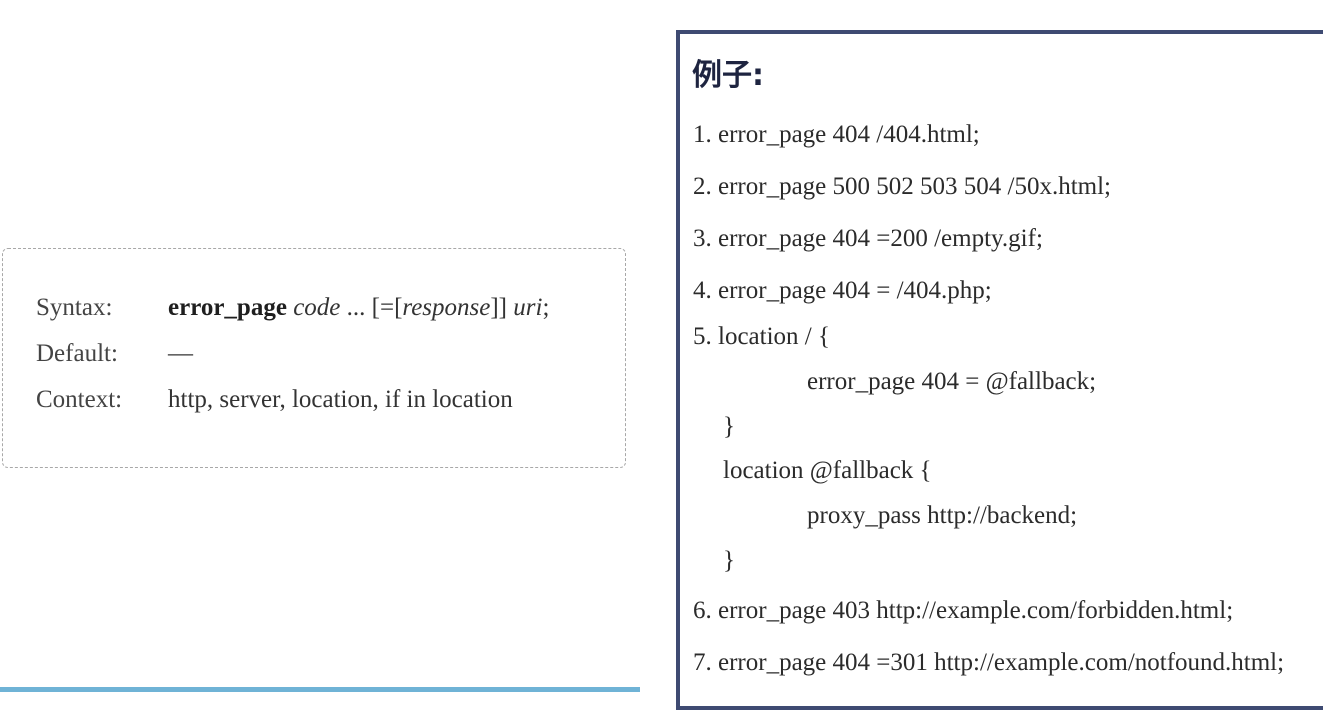  What do you see at coordinates (952, 381) in the screenshot?
I see `example-line-5-body: error_page 404 = @fallback;` at bounding box center [952, 381].